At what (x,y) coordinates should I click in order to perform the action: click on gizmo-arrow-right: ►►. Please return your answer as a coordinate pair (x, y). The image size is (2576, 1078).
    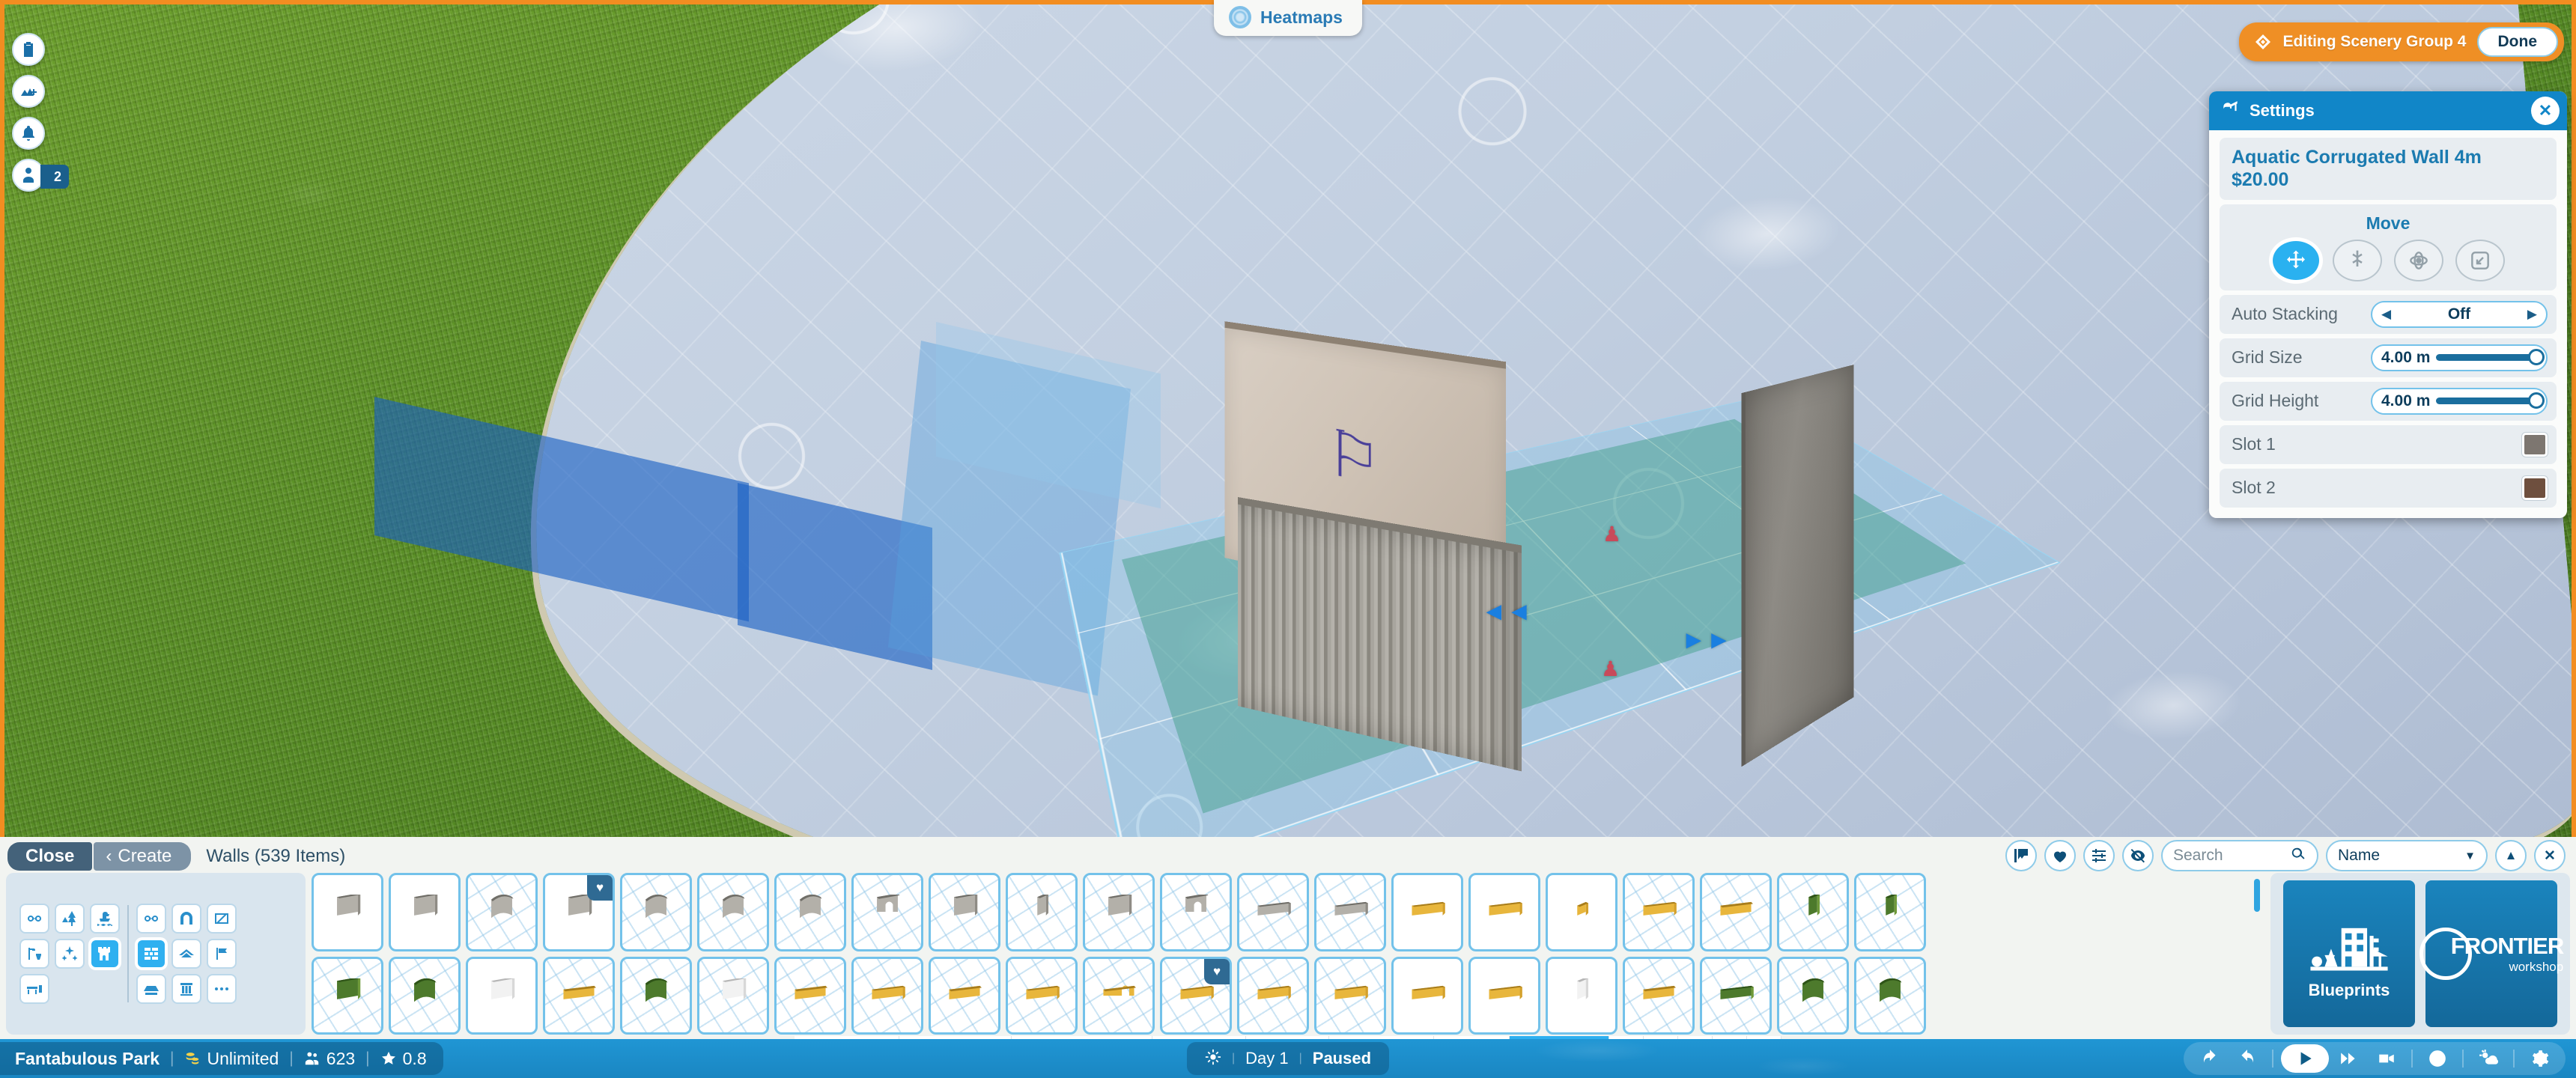
    Looking at the image, I should click on (1706, 640).